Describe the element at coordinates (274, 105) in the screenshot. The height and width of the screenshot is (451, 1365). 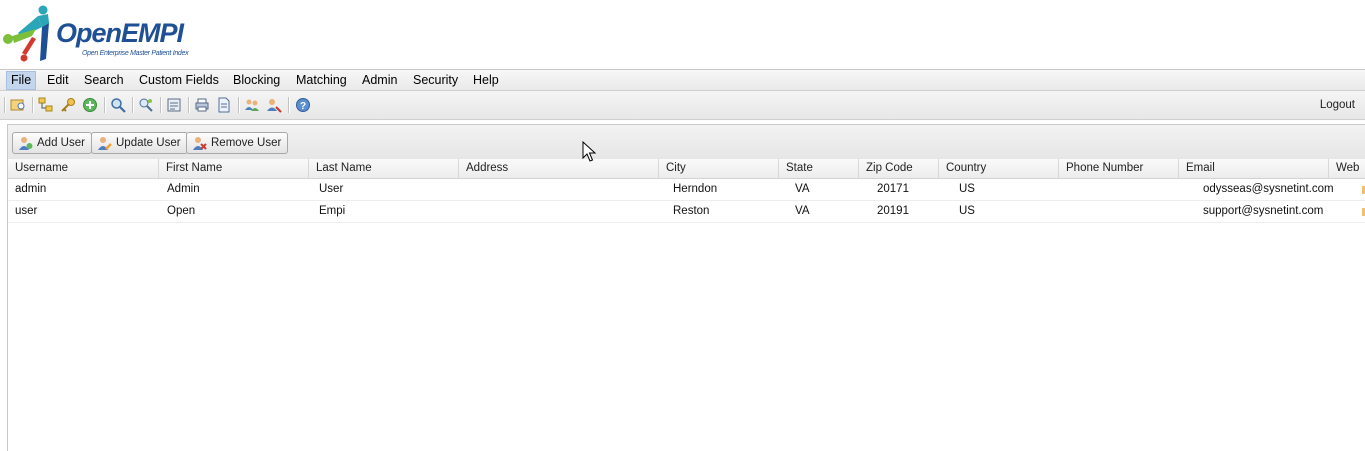
I see `user-edit-icon` at that location.